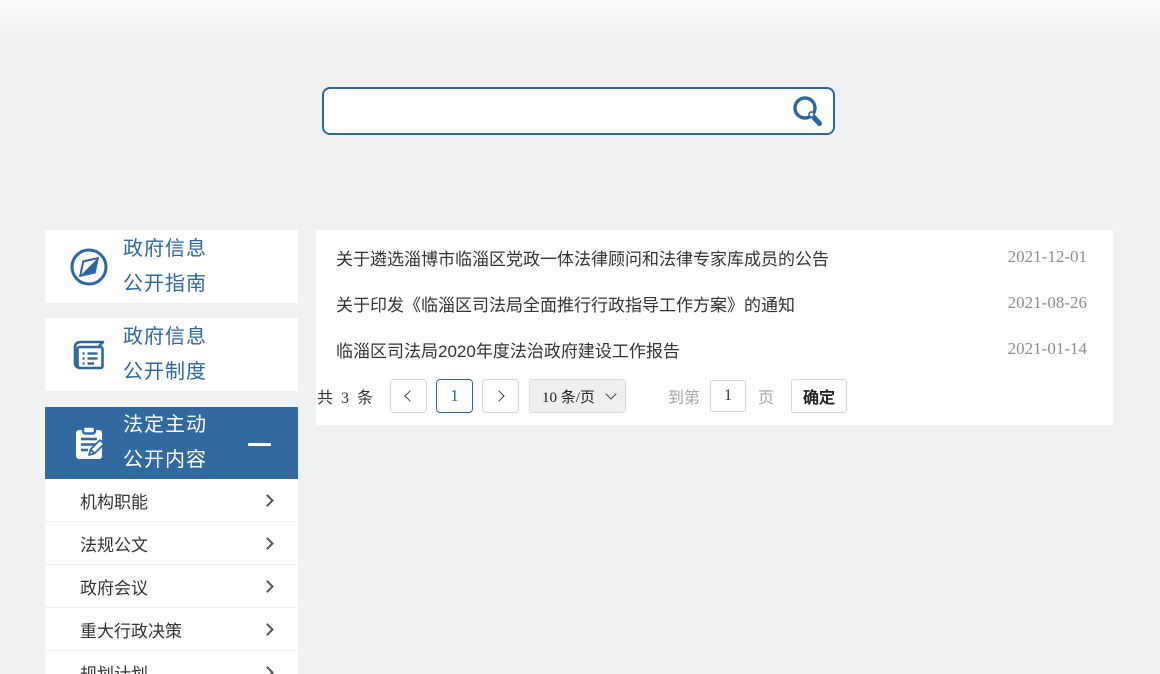  Describe the element at coordinates (171, 543) in the screenshot. I see `submenu-item-regulations: 法规公文` at that location.